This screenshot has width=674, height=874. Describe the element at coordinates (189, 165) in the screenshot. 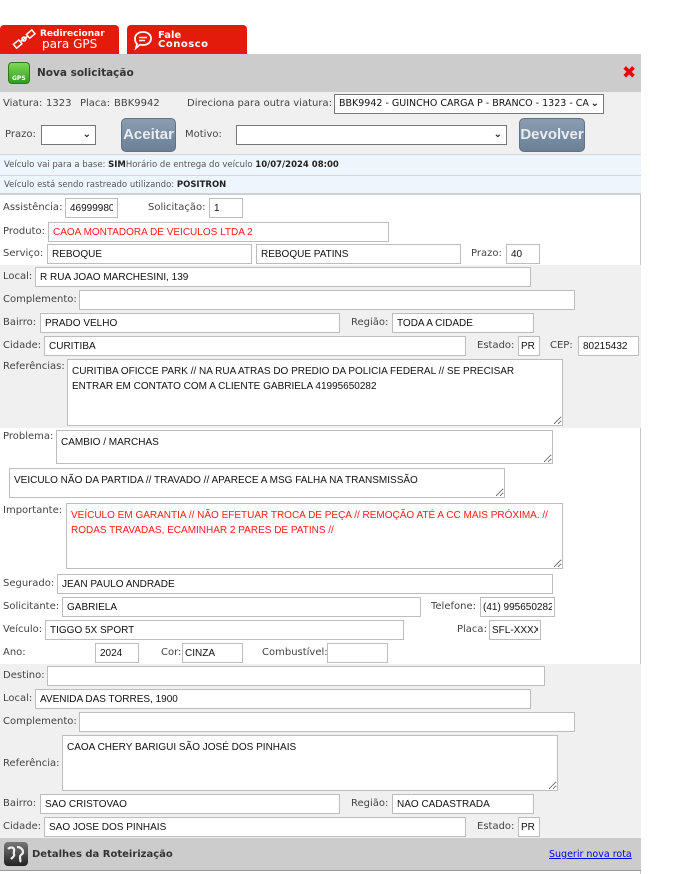

I see `entrega-label: Horário de entrega do veículo` at that location.